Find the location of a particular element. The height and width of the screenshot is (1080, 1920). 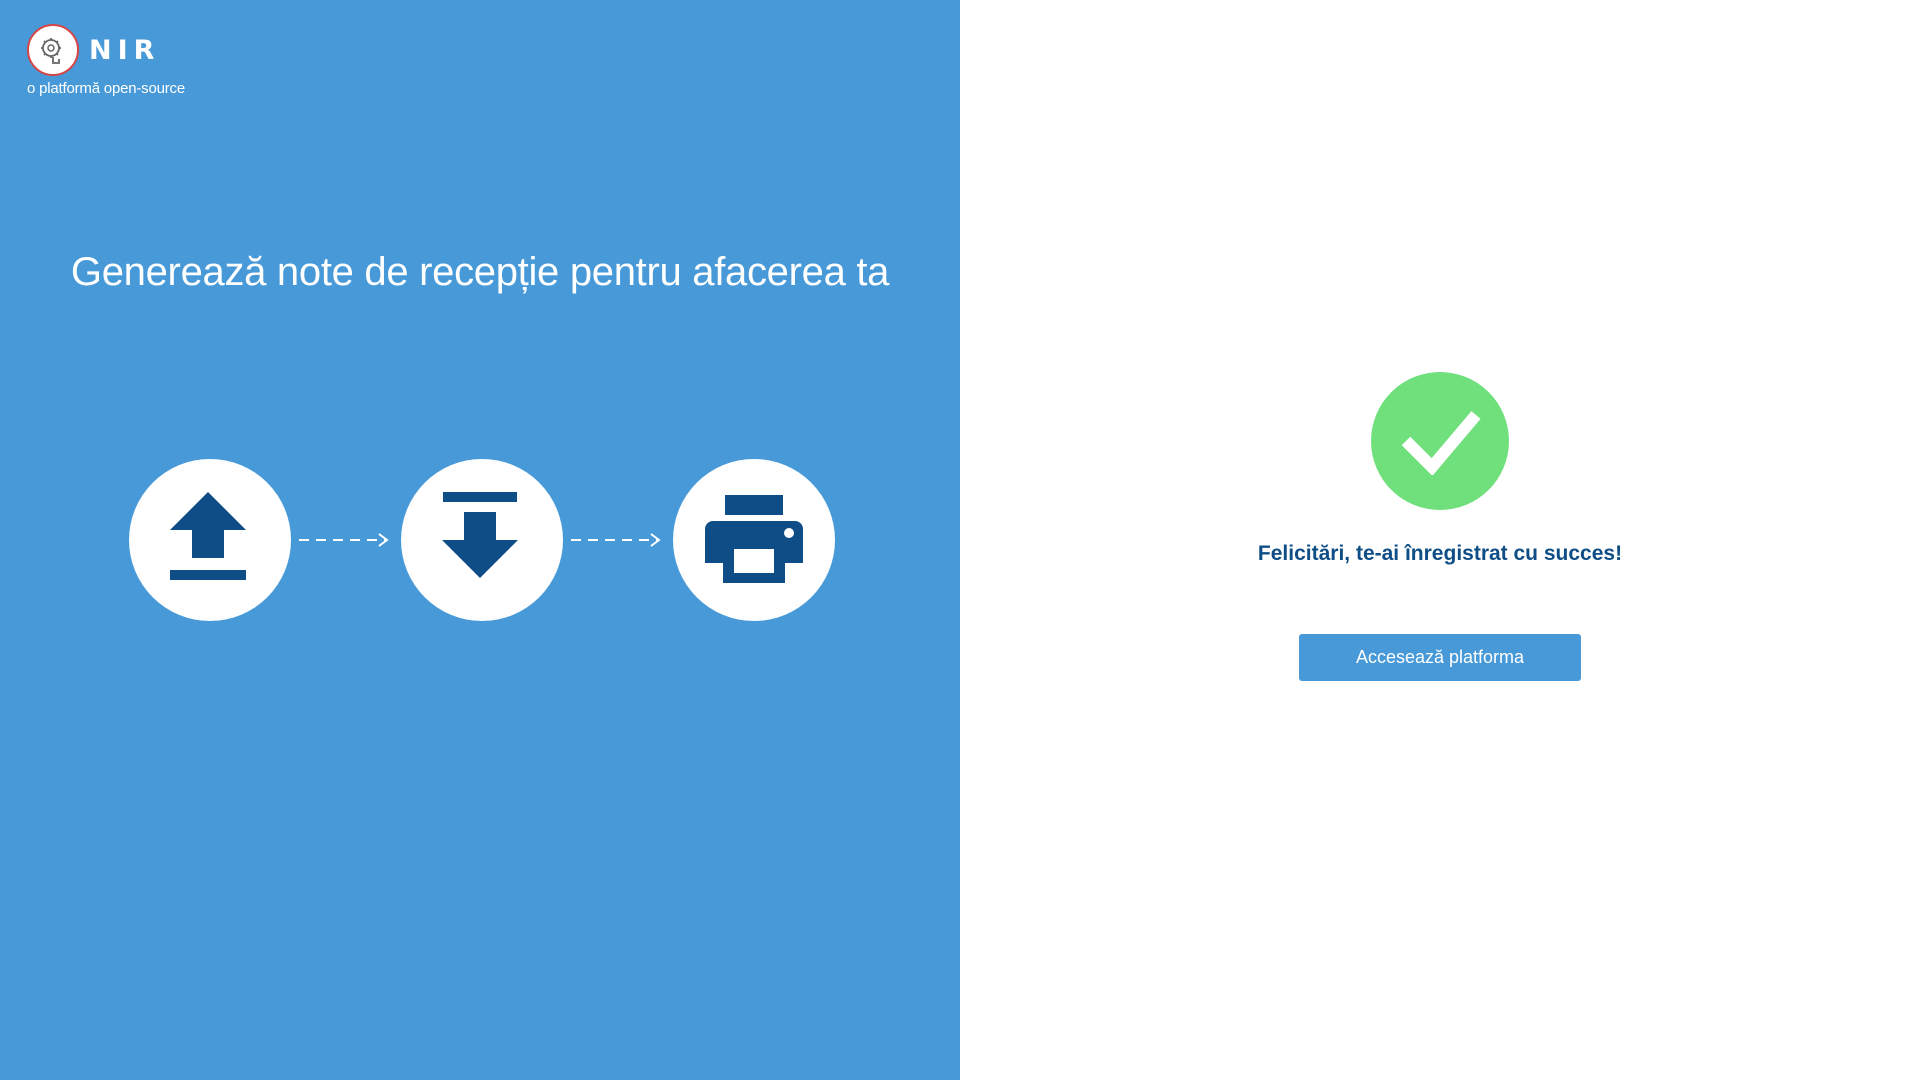

logo: NIR o platformă open-source is located at coordinates (106, 60).